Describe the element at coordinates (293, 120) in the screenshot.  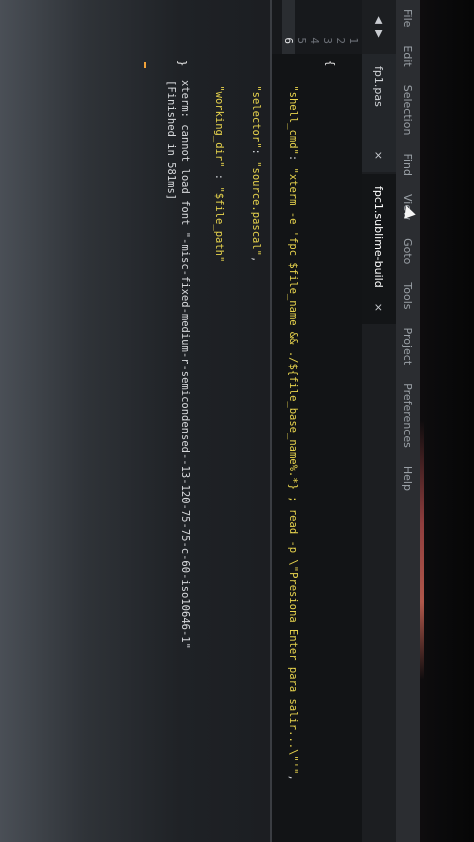
I see `json-key: "shell_cmd"` at that location.